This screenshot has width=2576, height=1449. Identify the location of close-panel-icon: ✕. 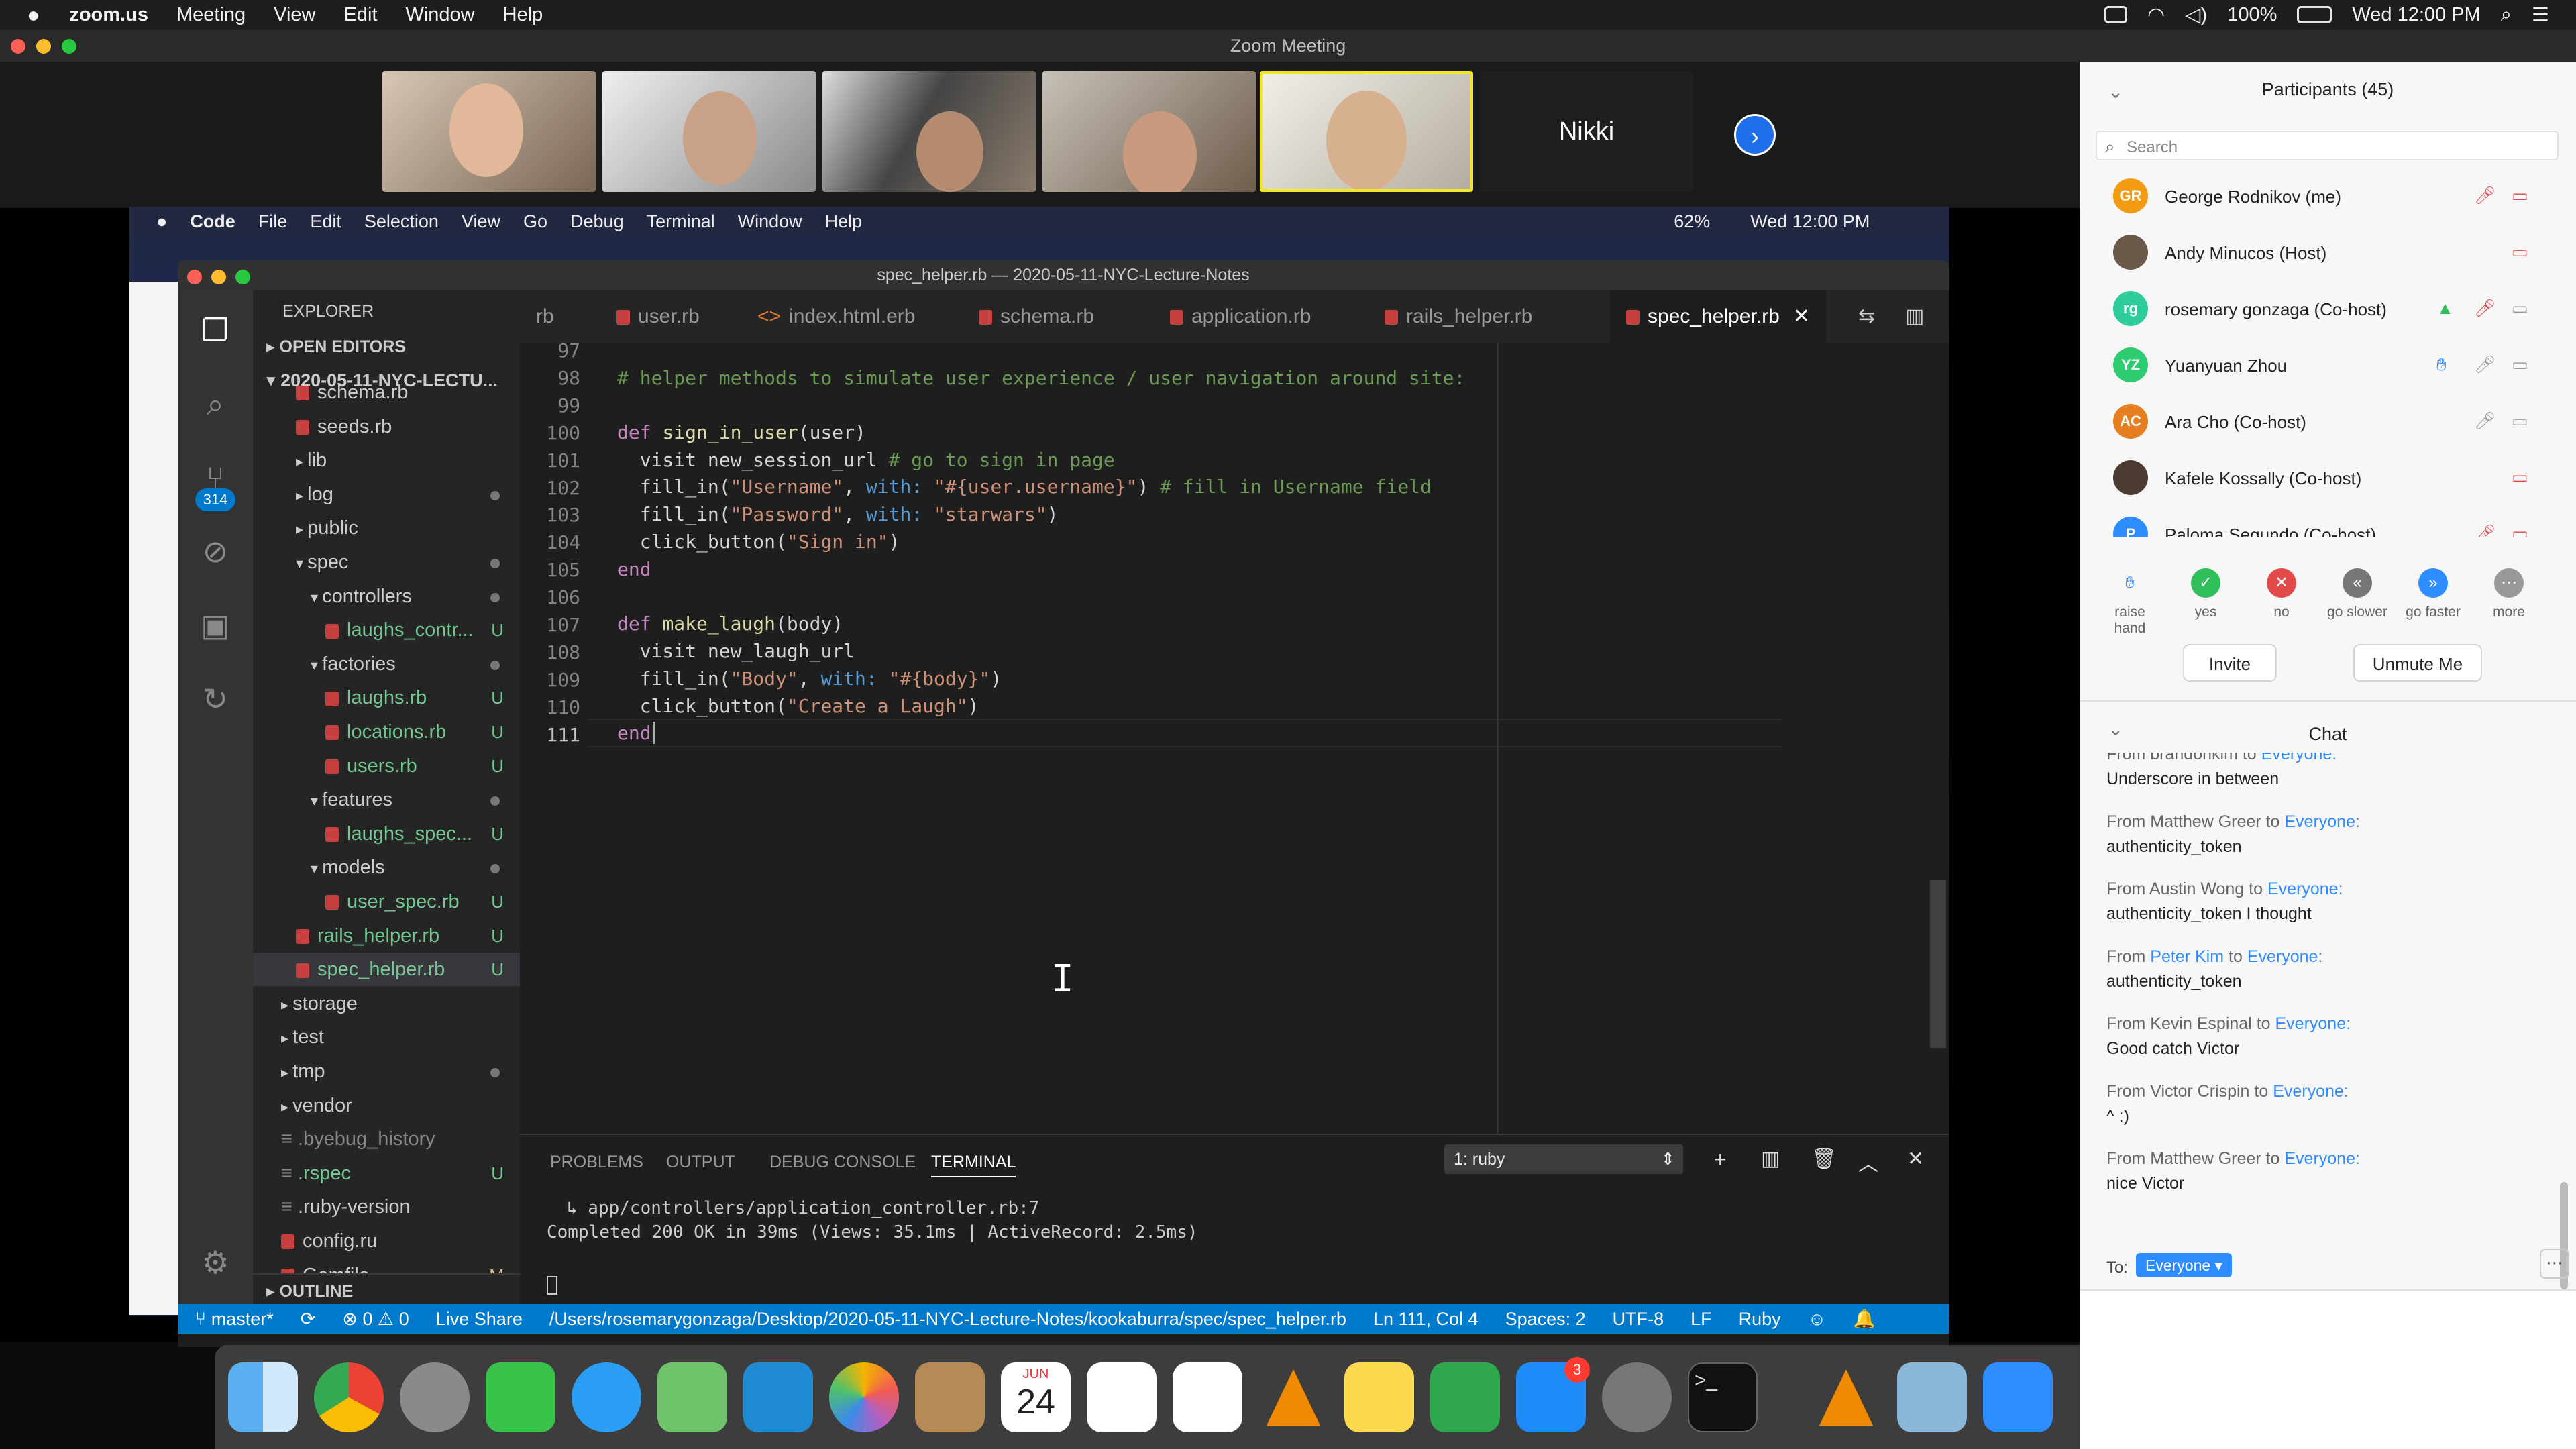
(1915, 1159).